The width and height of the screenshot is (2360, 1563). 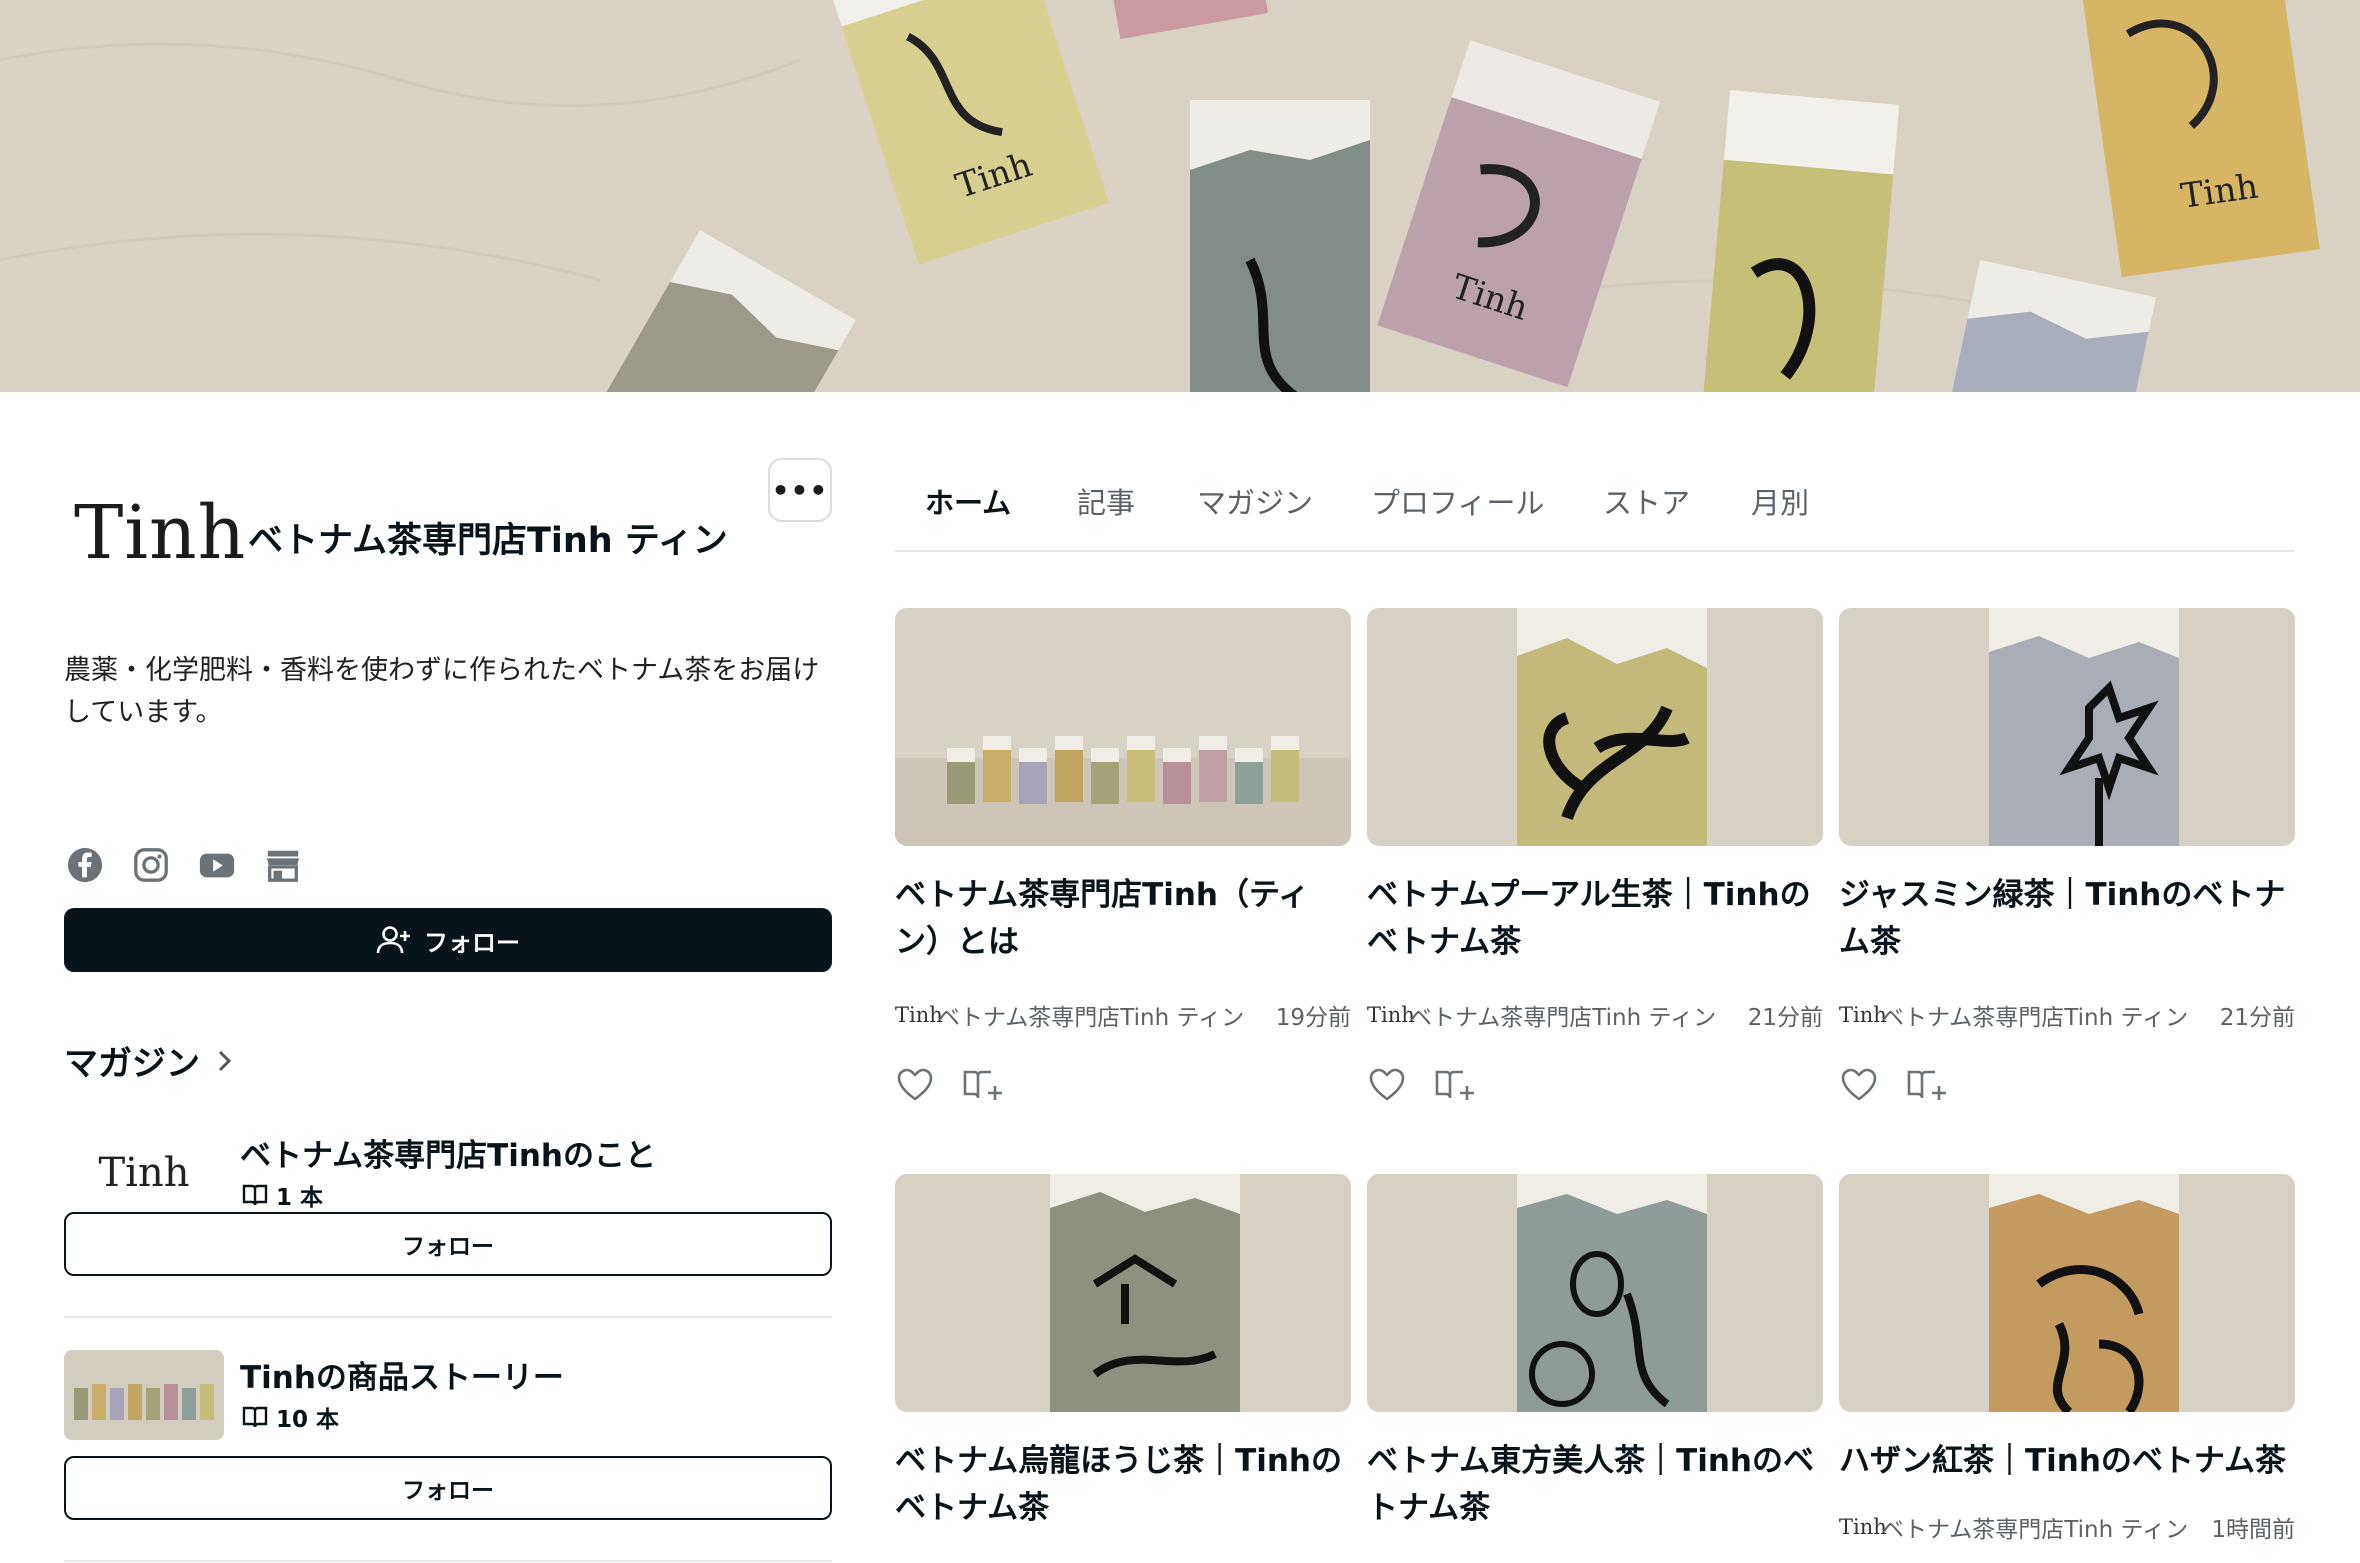 What do you see at coordinates (282, 1195) in the screenshot?
I see `magazine-count: 1 本` at bounding box center [282, 1195].